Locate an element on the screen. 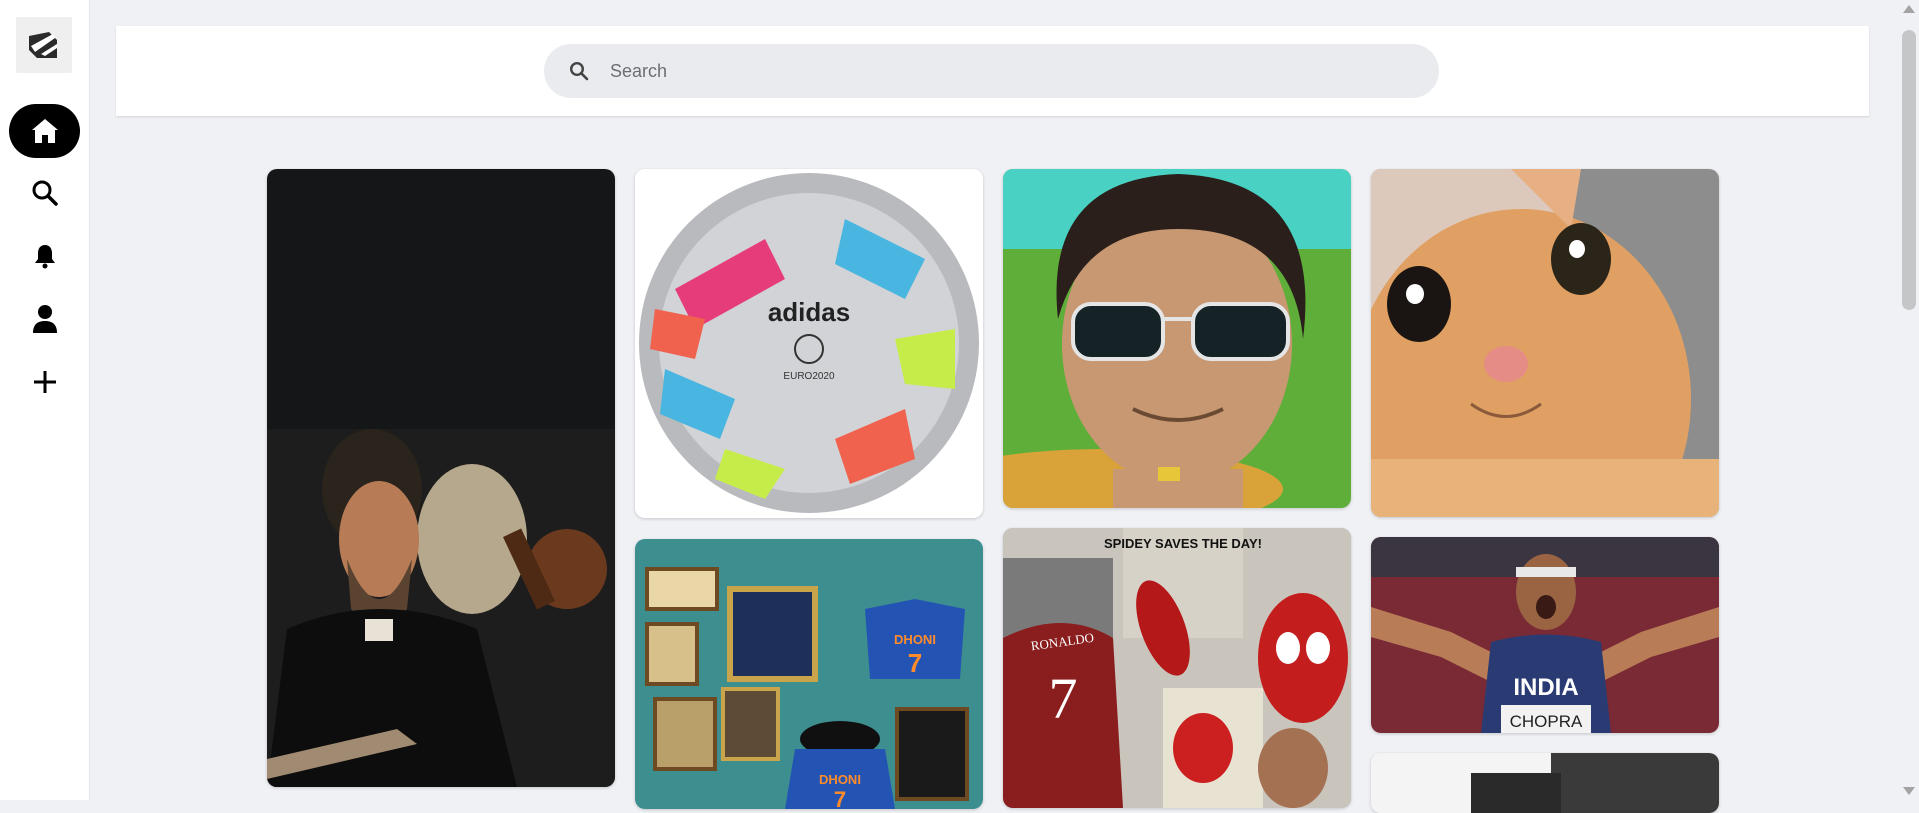  sidebar-item-create is located at coordinates (44, 382).